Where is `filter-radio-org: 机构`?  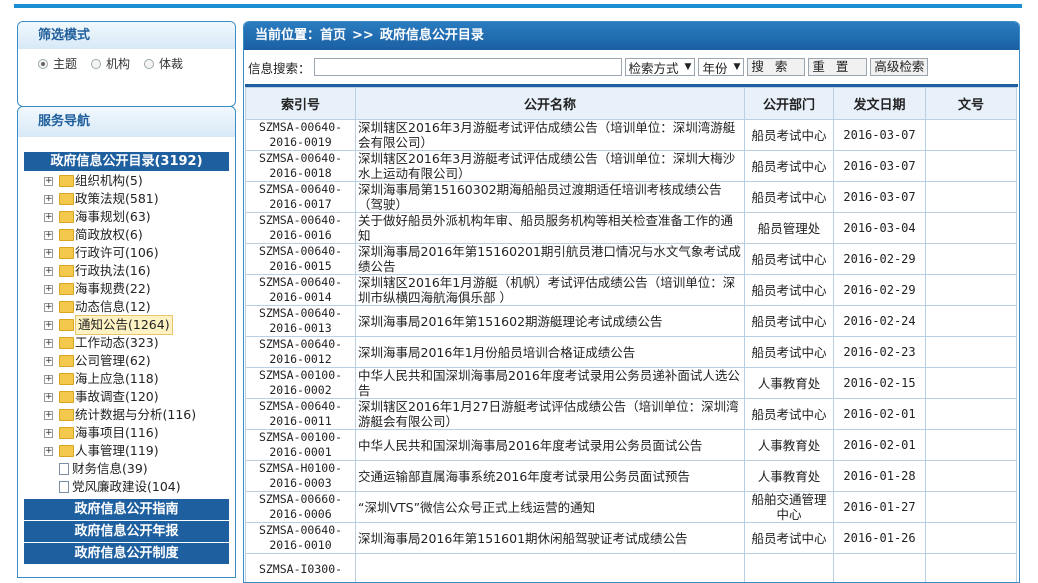 filter-radio-org: 机构 is located at coordinates (110, 63).